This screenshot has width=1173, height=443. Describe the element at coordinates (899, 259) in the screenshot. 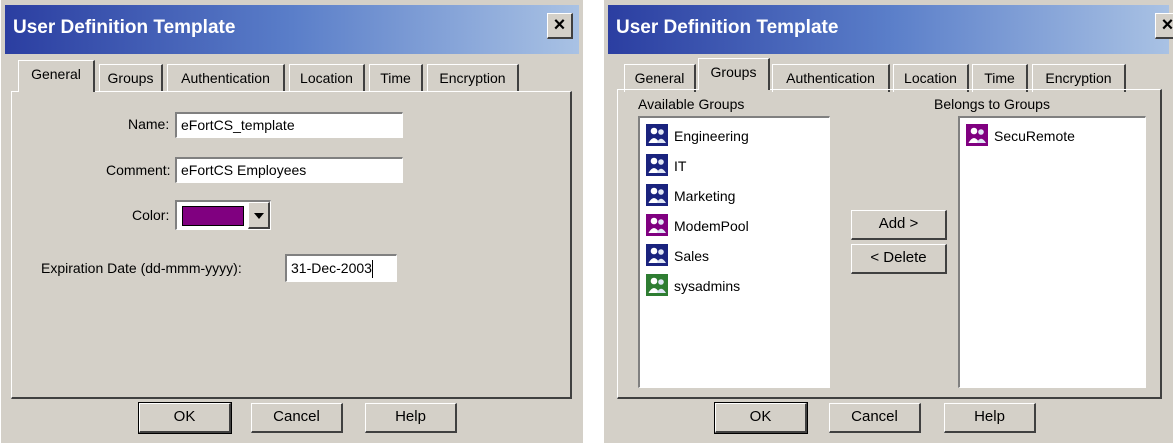

I see `delete-button: < Delete` at that location.